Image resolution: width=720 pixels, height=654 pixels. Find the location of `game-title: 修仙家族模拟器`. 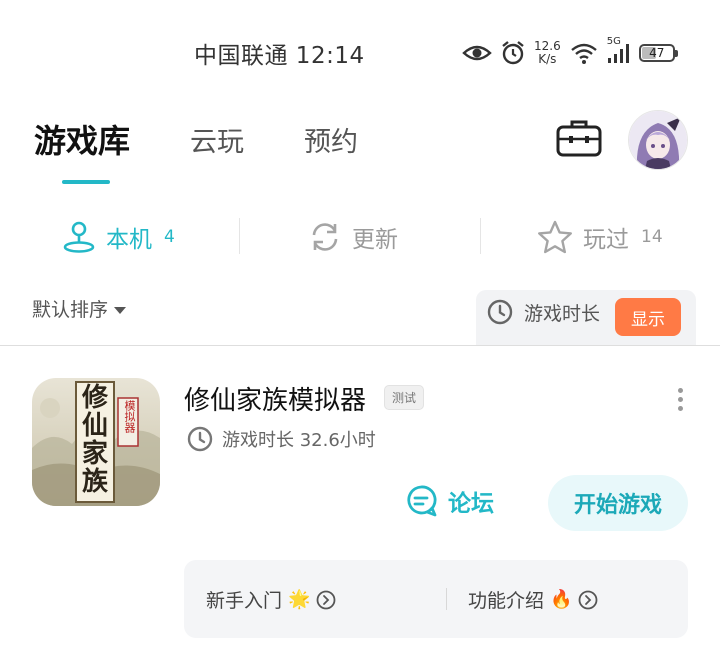

game-title: 修仙家族模拟器 is located at coordinates (275, 398).